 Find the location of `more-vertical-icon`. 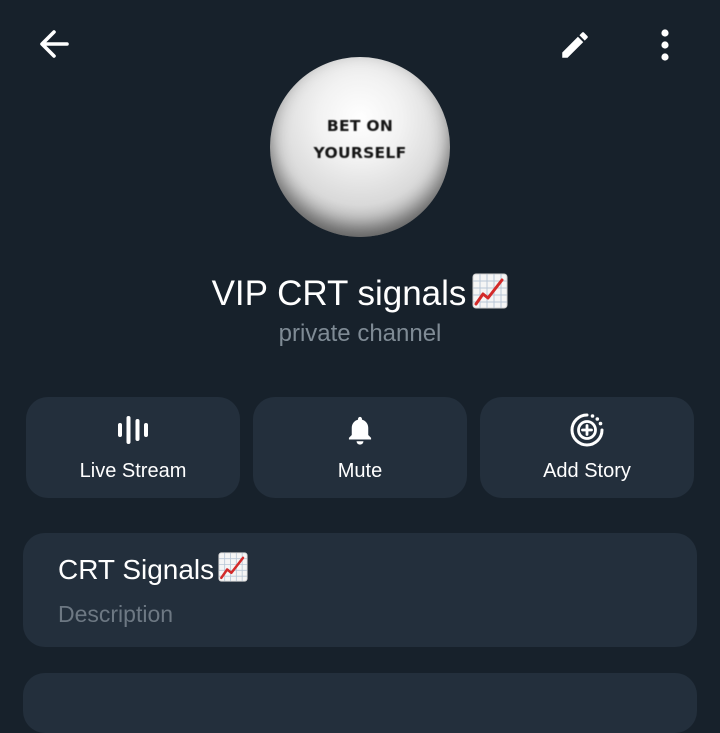

more-vertical-icon is located at coordinates (665, 45).